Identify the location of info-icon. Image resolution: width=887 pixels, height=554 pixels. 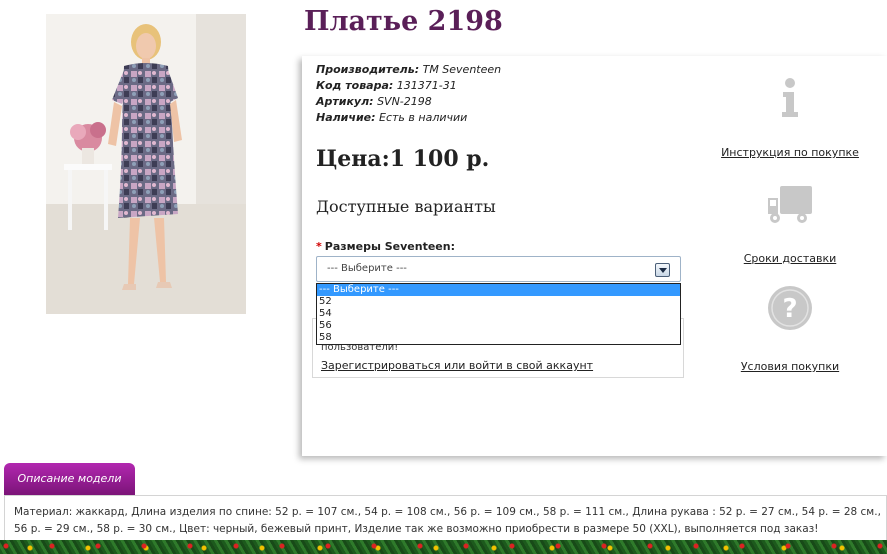
(790, 98).